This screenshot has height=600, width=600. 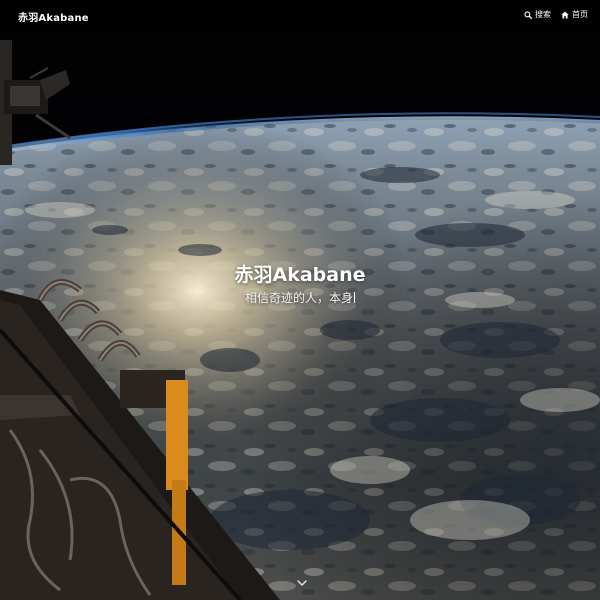 I want to click on nav-search-button: 搜索, so click(x=537, y=14).